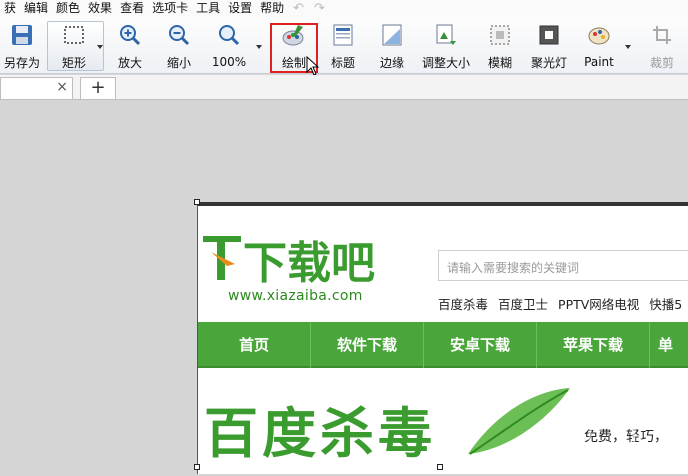 The image size is (688, 476). What do you see at coordinates (548, 63) in the screenshot?
I see `spotlight-label: 聚光灯` at bounding box center [548, 63].